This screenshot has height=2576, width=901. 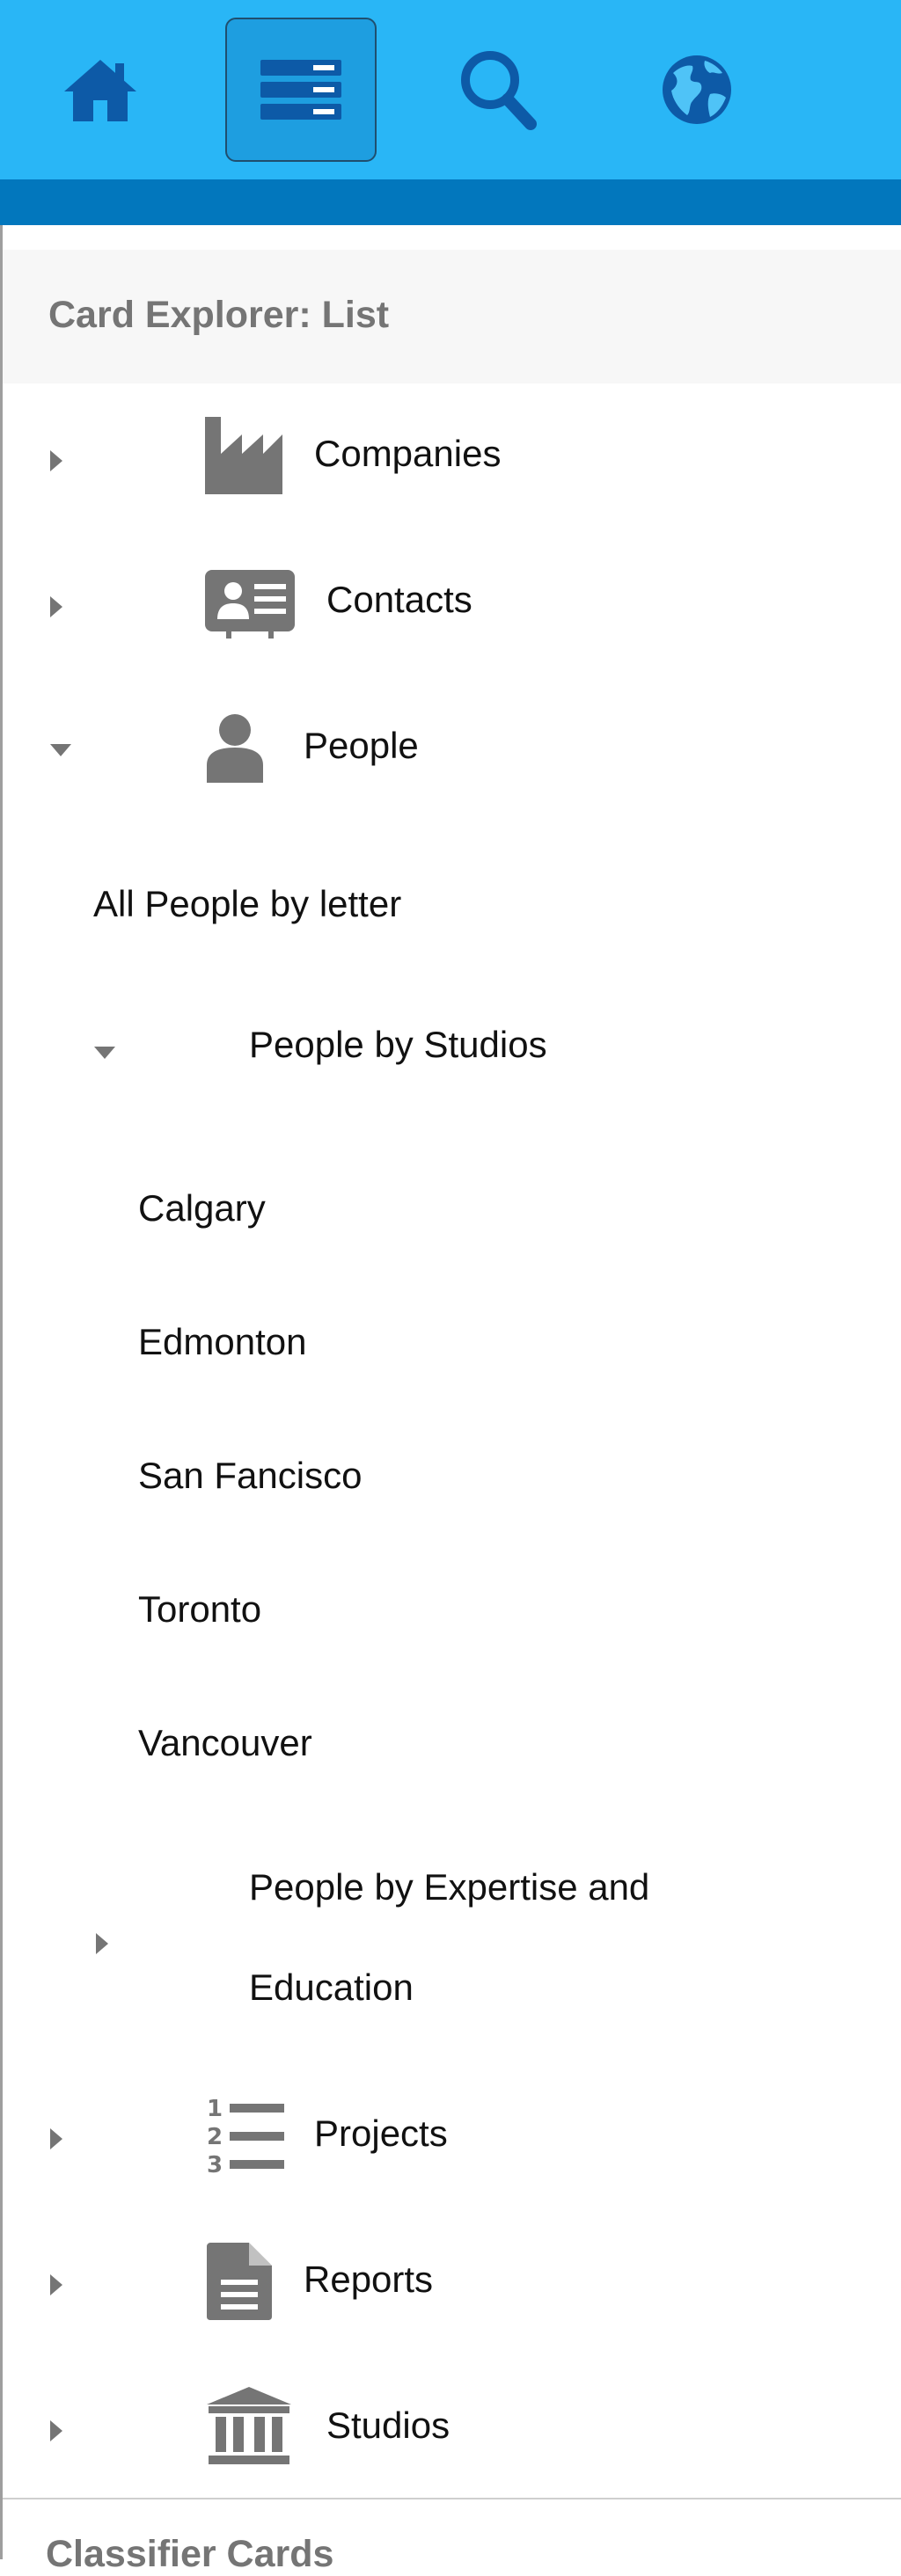 I want to click on panel-header: Card Explorer: List, so click(x=452, y=316).